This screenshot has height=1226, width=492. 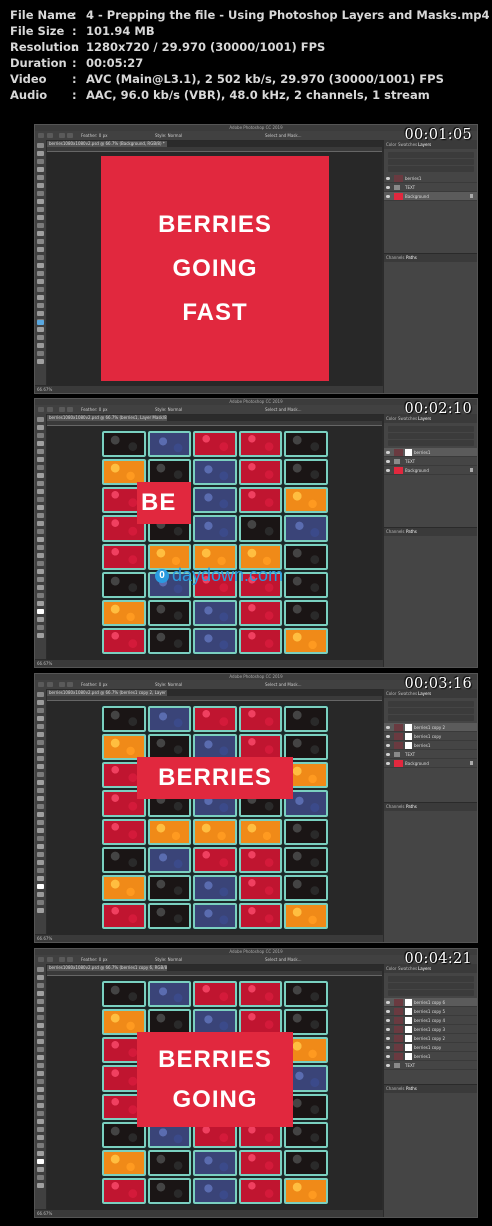 I want to click on document-canvas: BE 0 daydown.com, so click(x=215, y=542).